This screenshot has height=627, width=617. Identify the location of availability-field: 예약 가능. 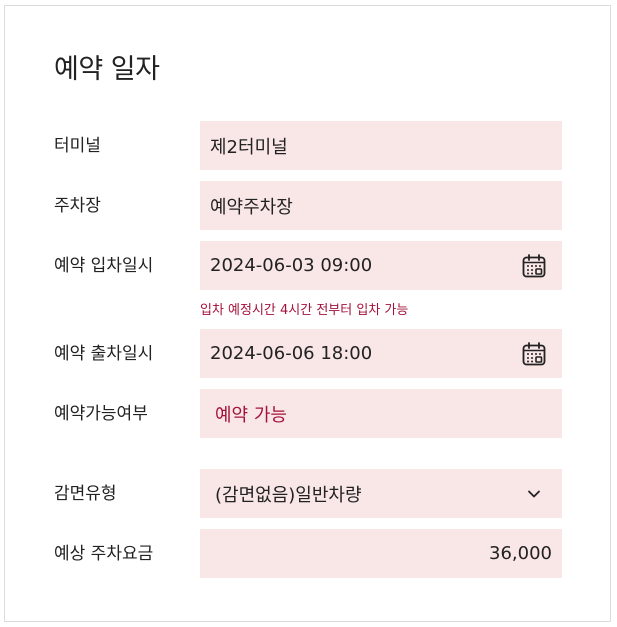
(381, 413).